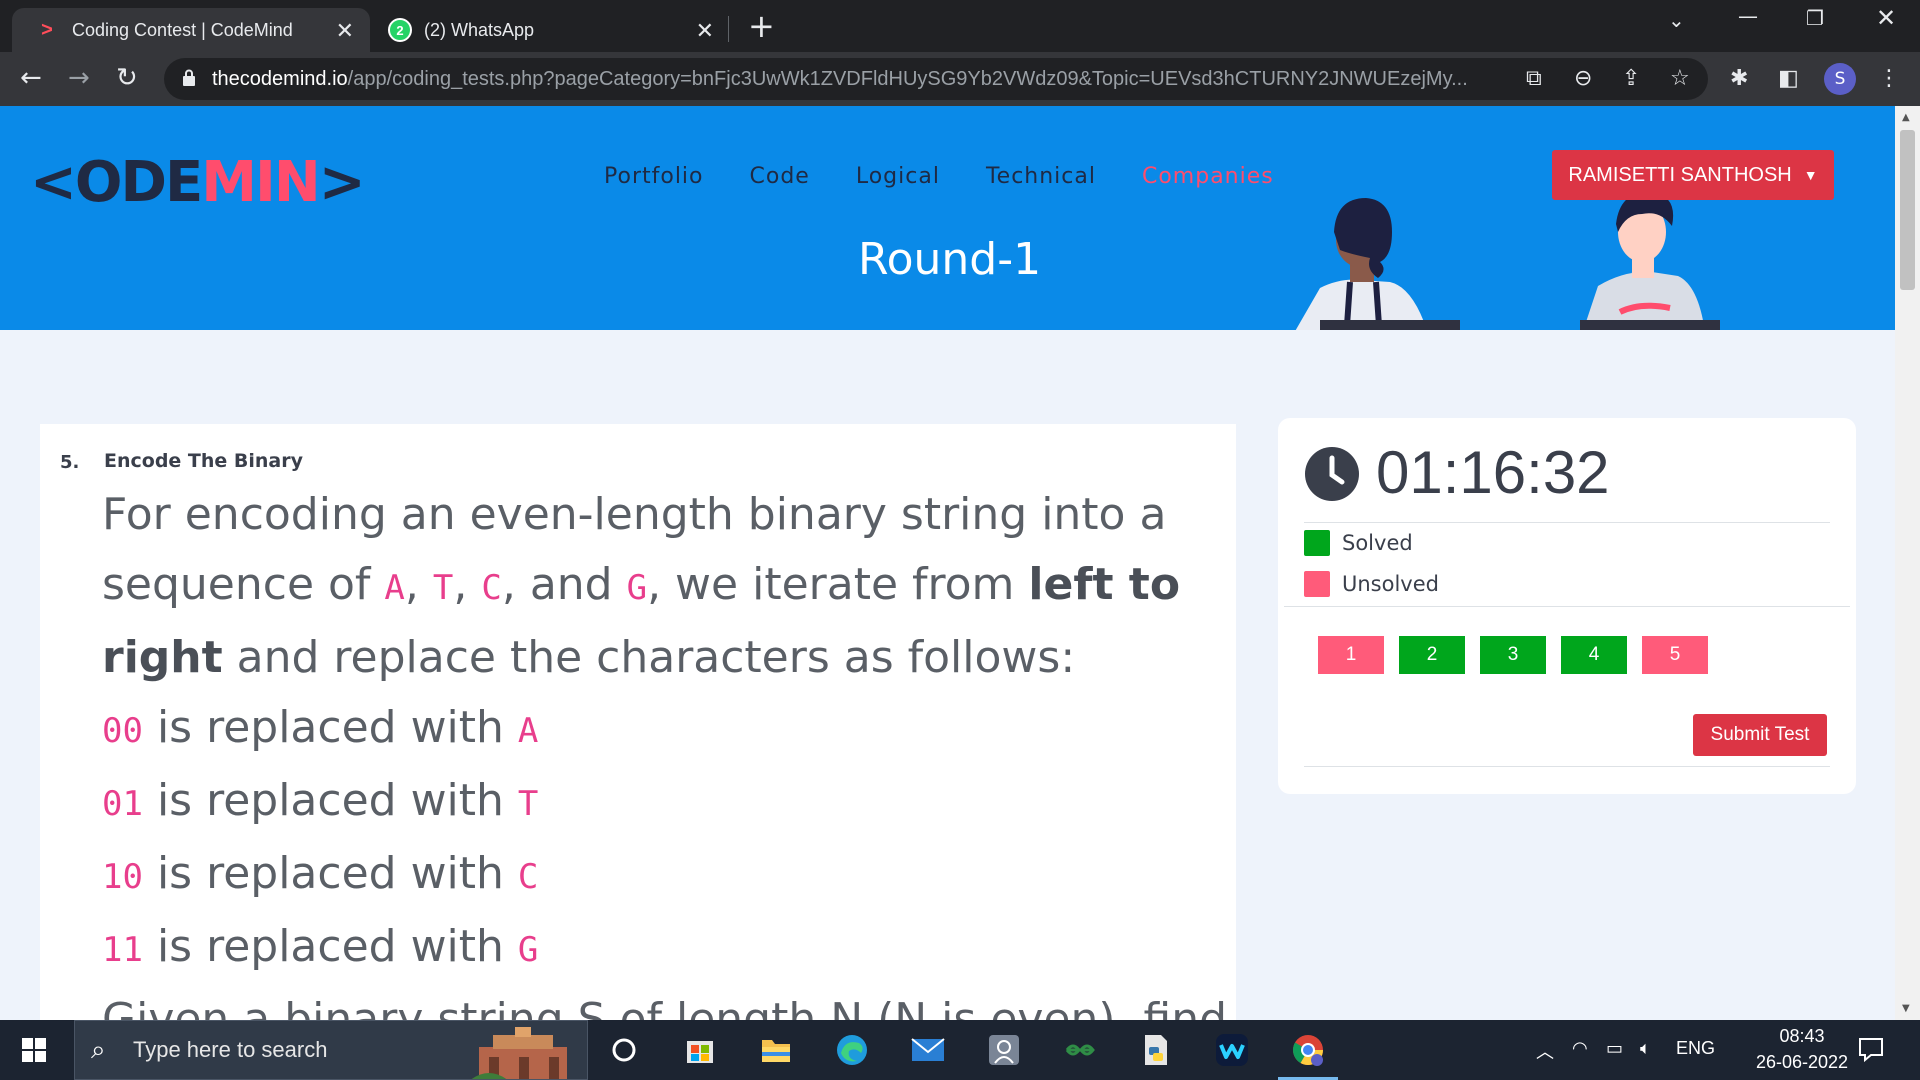 The height and width of the screenshot is (1080, 1920). Describe the element at coordinates (654, 176) in the screenshot. I see `nav-portfolio: Portfolio` at that location.